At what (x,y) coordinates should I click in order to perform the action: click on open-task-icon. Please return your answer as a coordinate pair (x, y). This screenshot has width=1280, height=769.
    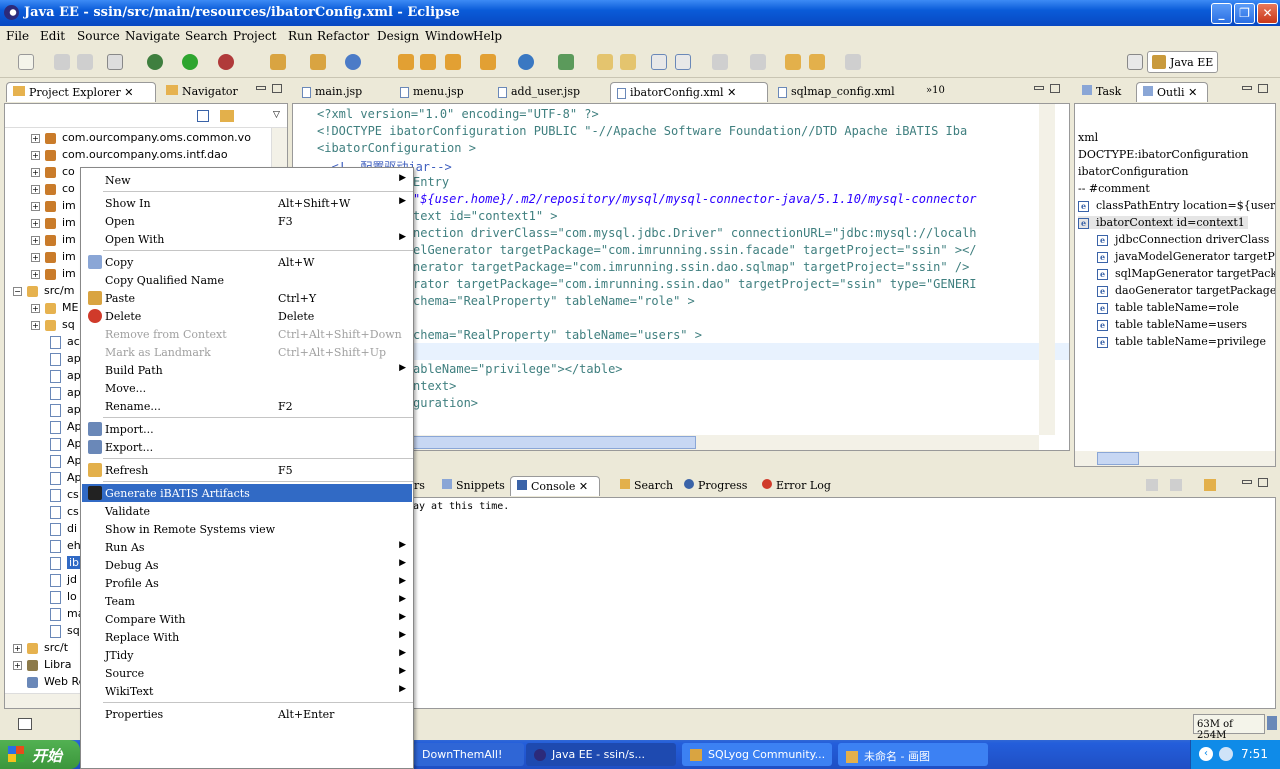
    Looking at the image, I should click on (488, 62).